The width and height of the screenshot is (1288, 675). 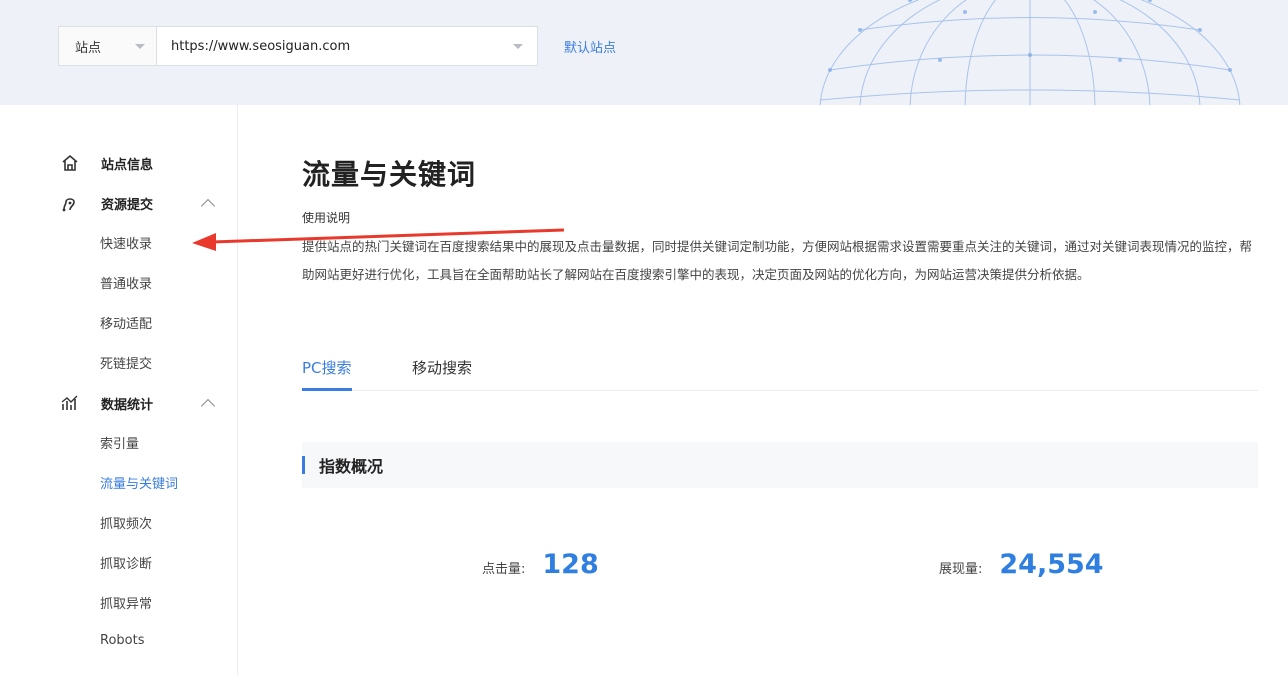 I want to click on stat-impressions: 展现量: 24,554, so click(x=1021, y=564).